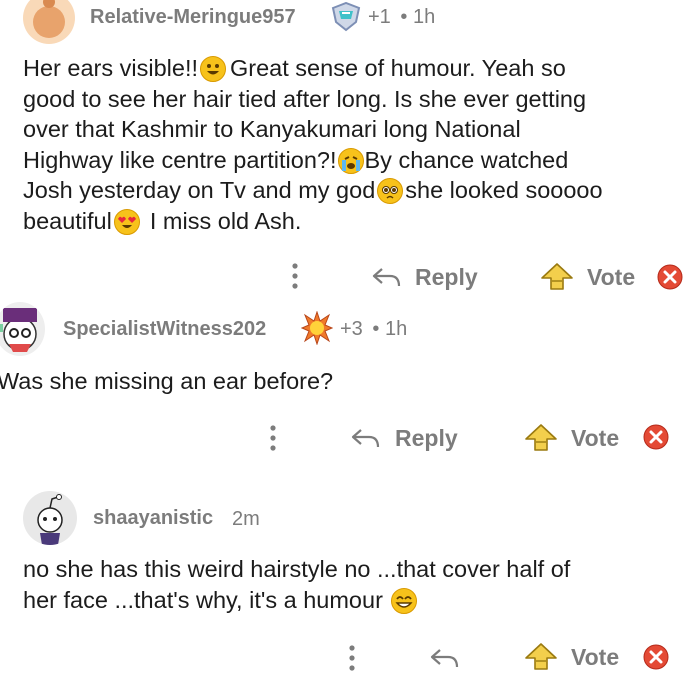 The height and width of the screenshot is (700, 683). I want to click on timestamp: 2m, so click(246, 519).